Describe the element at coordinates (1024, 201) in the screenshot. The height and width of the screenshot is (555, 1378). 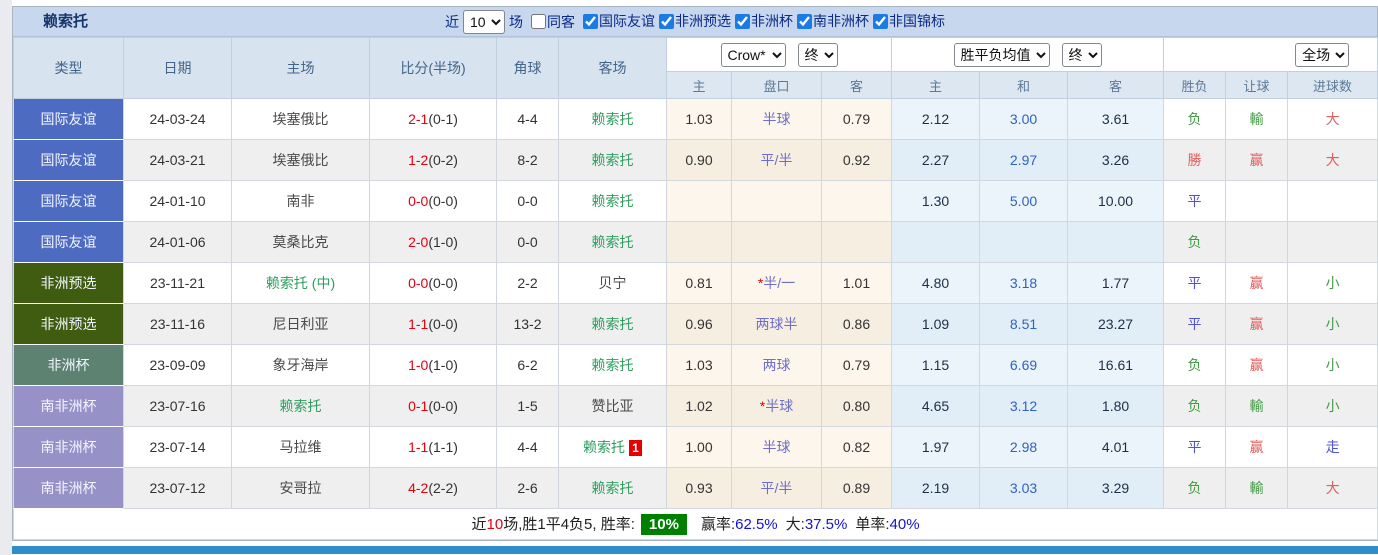
I see `euro-draw-odds: 5.00` at that location.